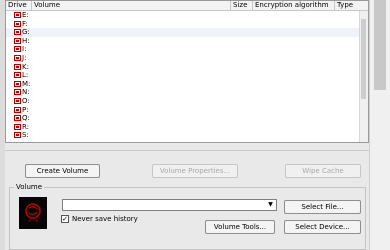 The width and height of the screenshot is (390, 250). What do you see at coordinates (25, 66) in the screenshot?
I see `drive-letter: K:` at bounding box center [25, 66].